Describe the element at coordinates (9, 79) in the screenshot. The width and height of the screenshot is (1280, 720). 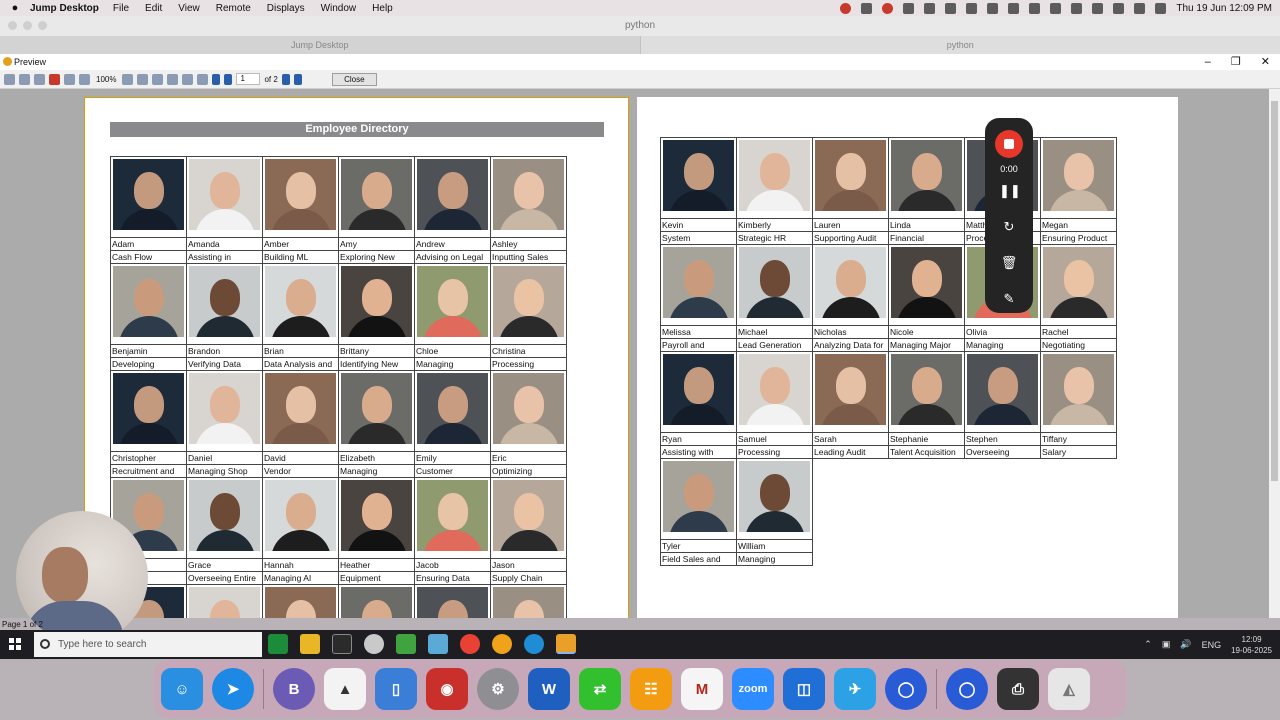
I see `print-icon` at that location.